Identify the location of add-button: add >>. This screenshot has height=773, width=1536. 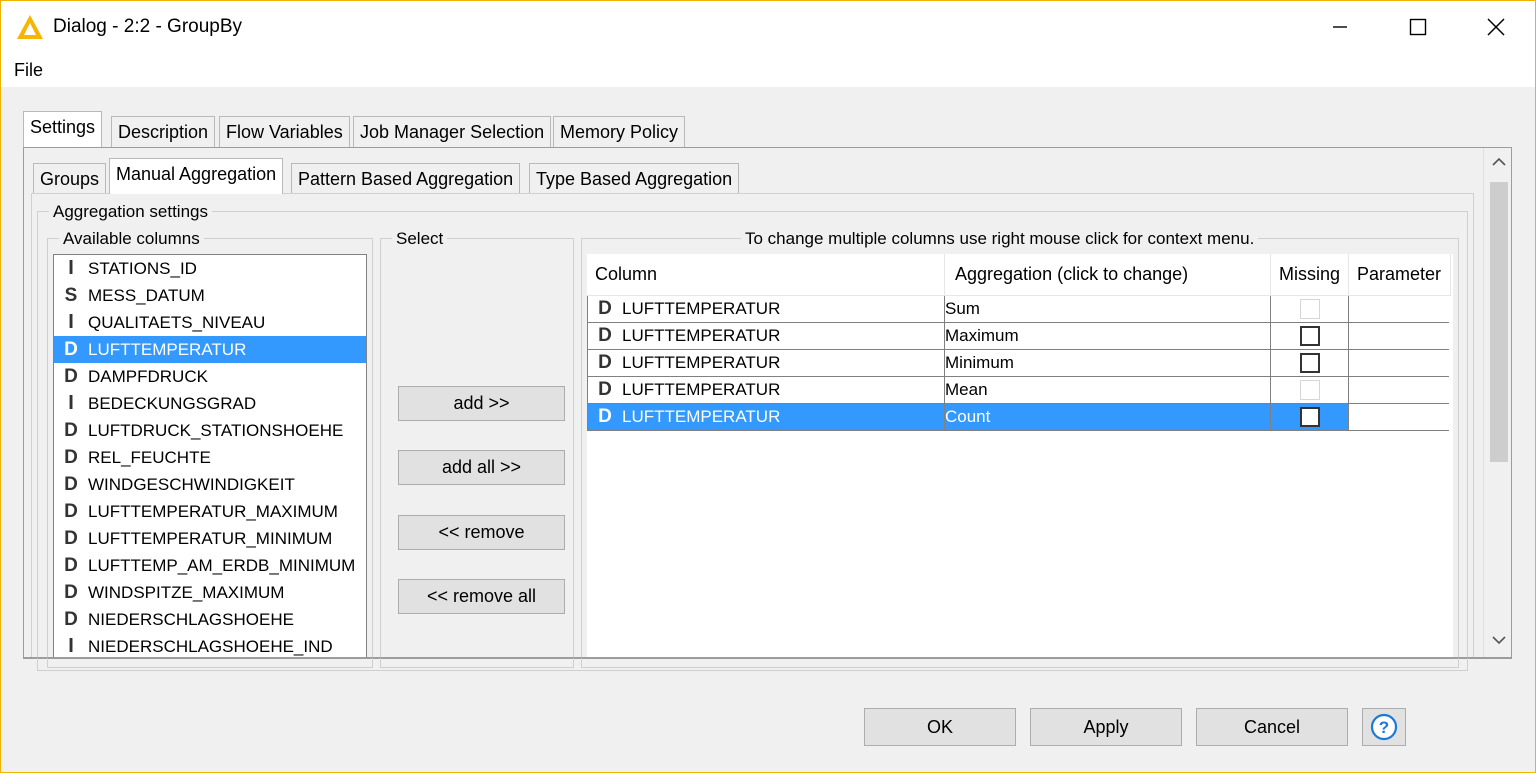
(481, 403).